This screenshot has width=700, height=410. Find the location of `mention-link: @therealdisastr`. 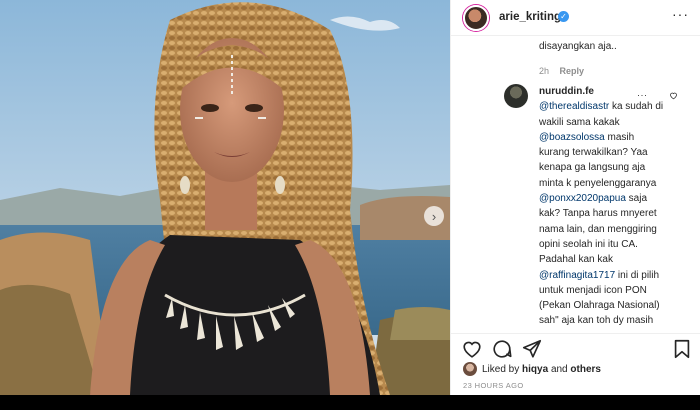

mention-link: @therealdisastr is located at coordinates (574, 106).